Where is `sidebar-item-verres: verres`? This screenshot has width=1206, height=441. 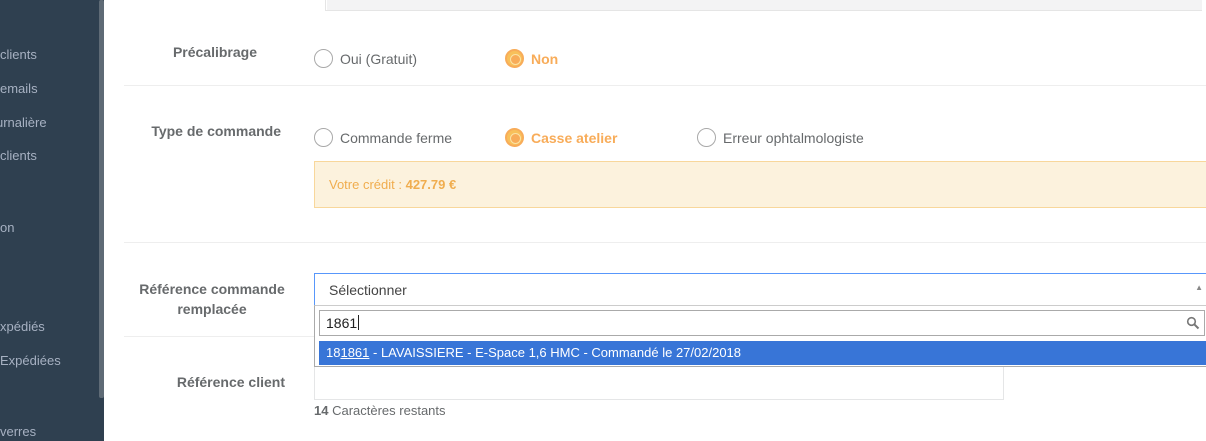 sidebar-item-verres: verres is located at coordinates (18, 431).